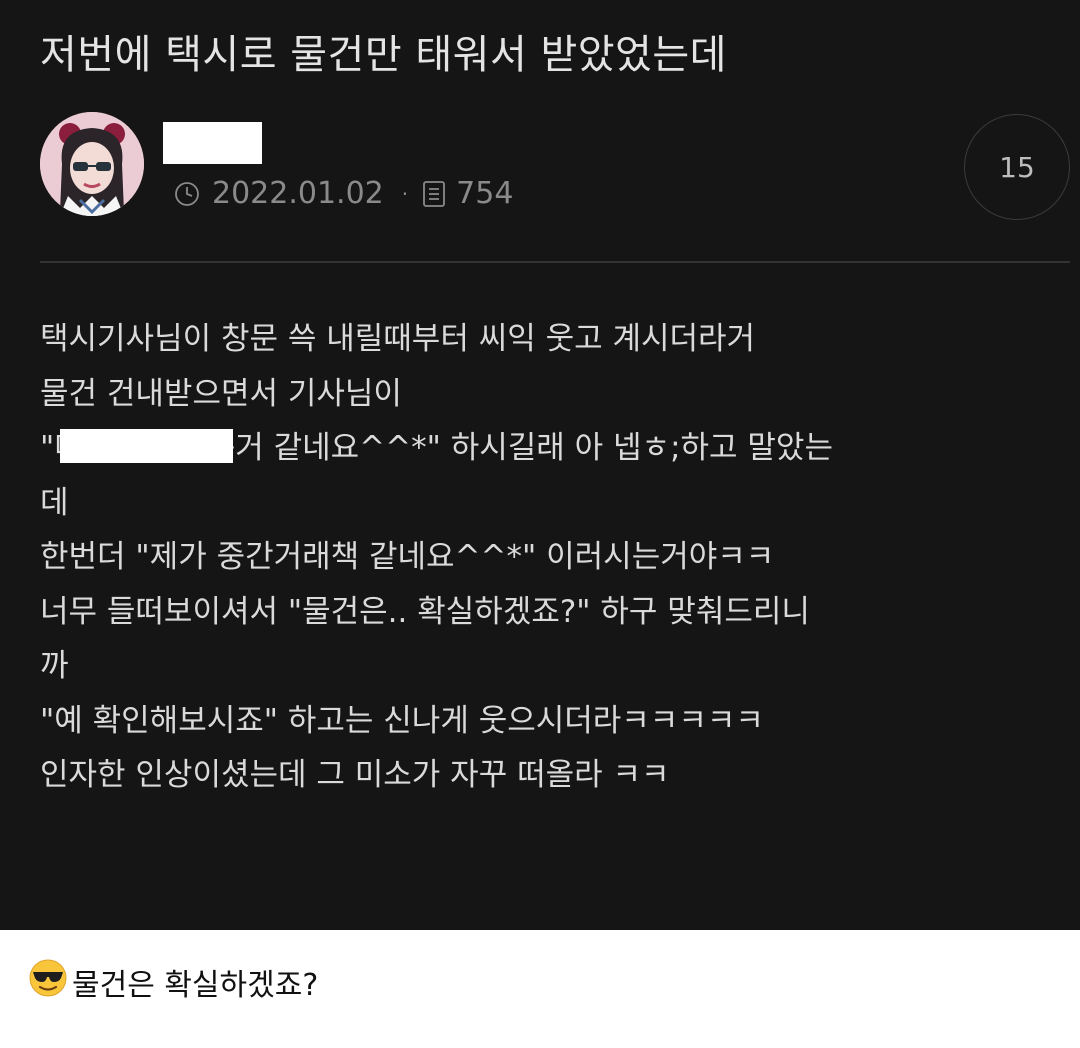 The image size is (1080, 1048). I want to click on document-icon, so click(434, 194).